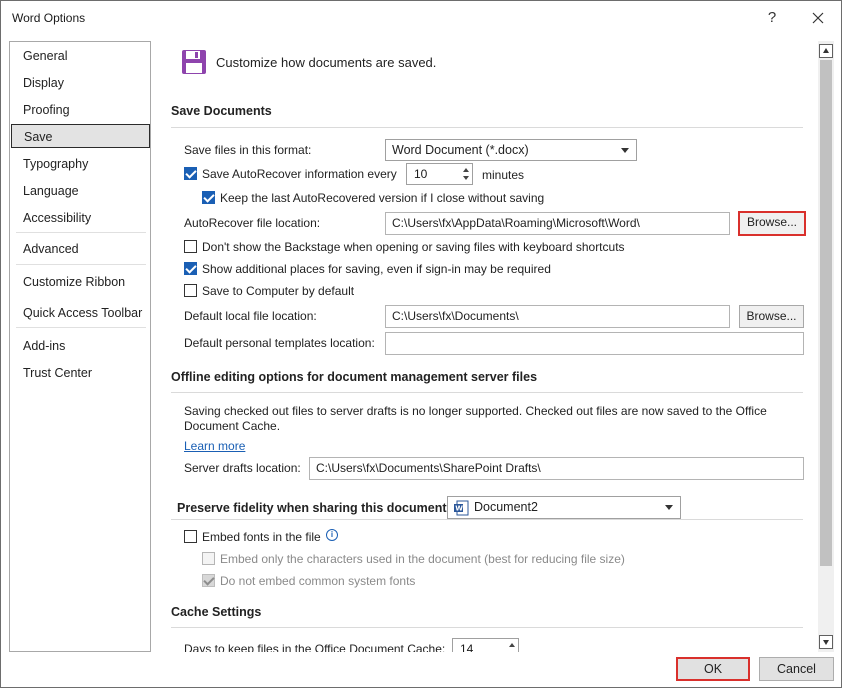  What do you see at coordinates (190, 246) in the screenshot?
I see `backstage-checkbox` at bounding box center [190, 246].